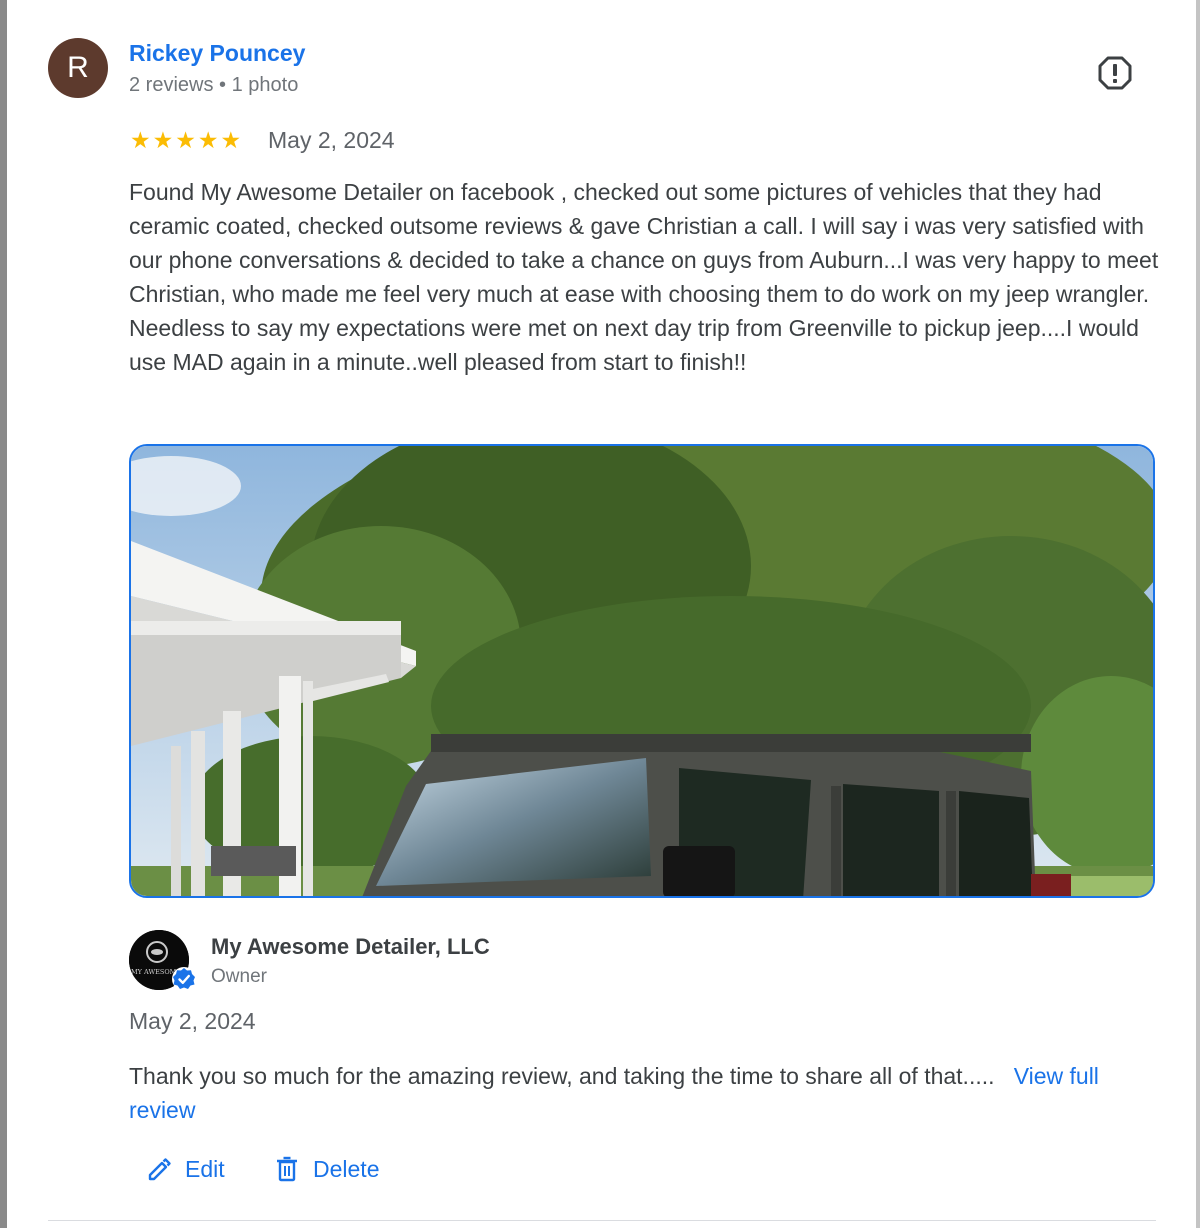 This screenshot has height=1228, width=1200. Describe the element at coordinates (239, 976) in the screenshot. I see `owner-role: Owner` at that location.